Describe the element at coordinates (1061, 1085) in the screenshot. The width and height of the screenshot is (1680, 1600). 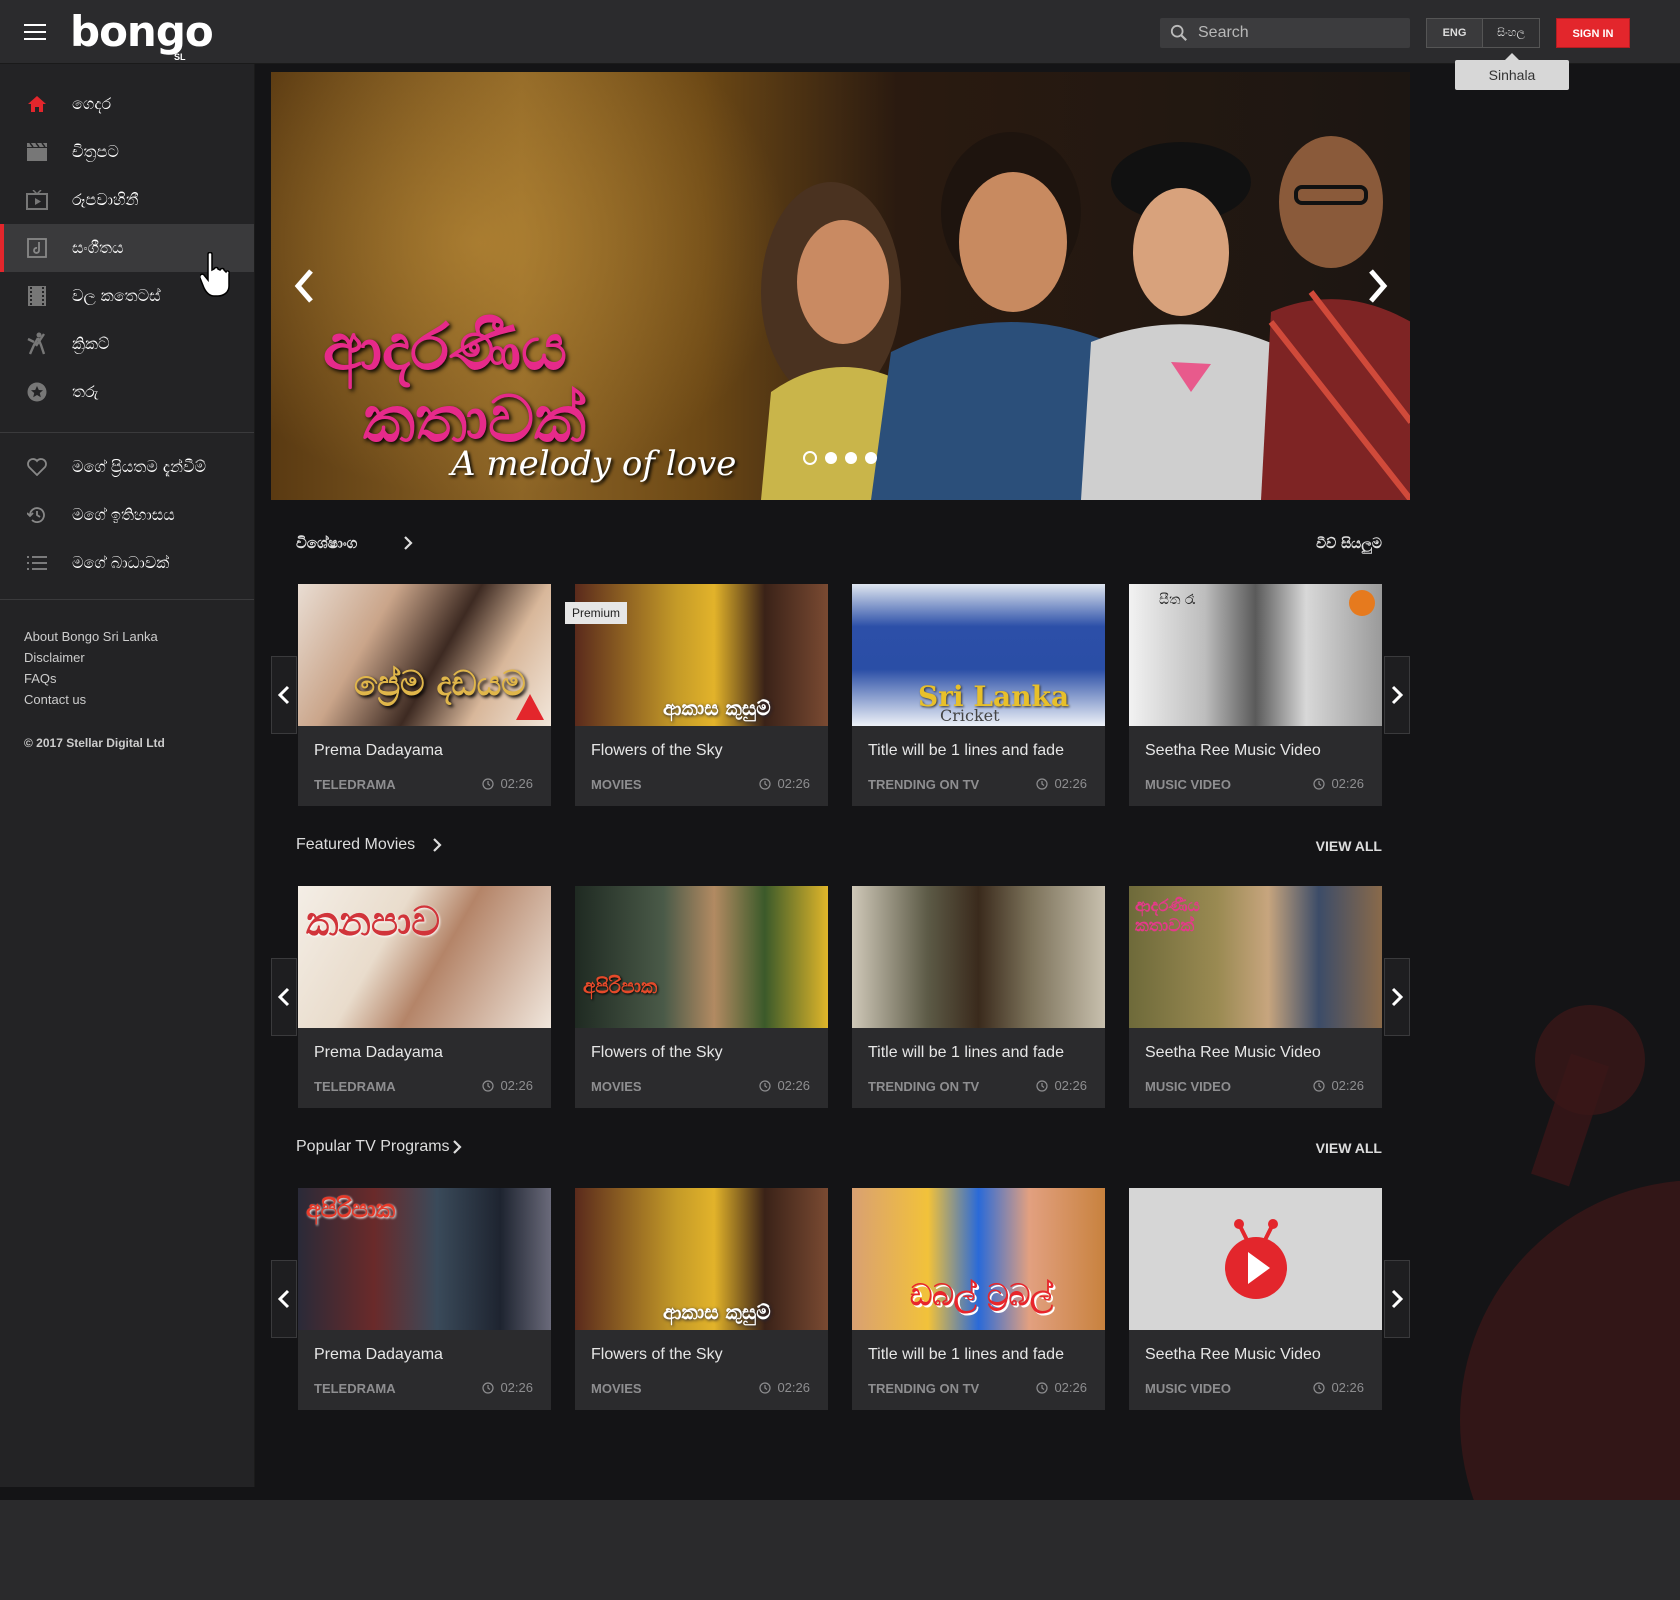
I see `card-duration: 02:26` at that location.